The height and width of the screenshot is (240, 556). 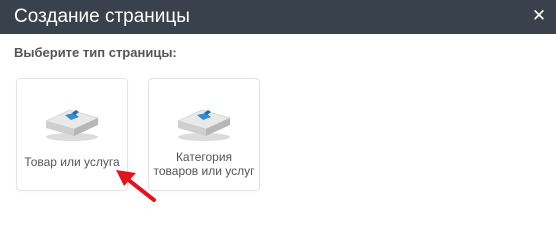 I want to click on page-type-category: Категория товаров или услуг, so click(x=204, y=134).